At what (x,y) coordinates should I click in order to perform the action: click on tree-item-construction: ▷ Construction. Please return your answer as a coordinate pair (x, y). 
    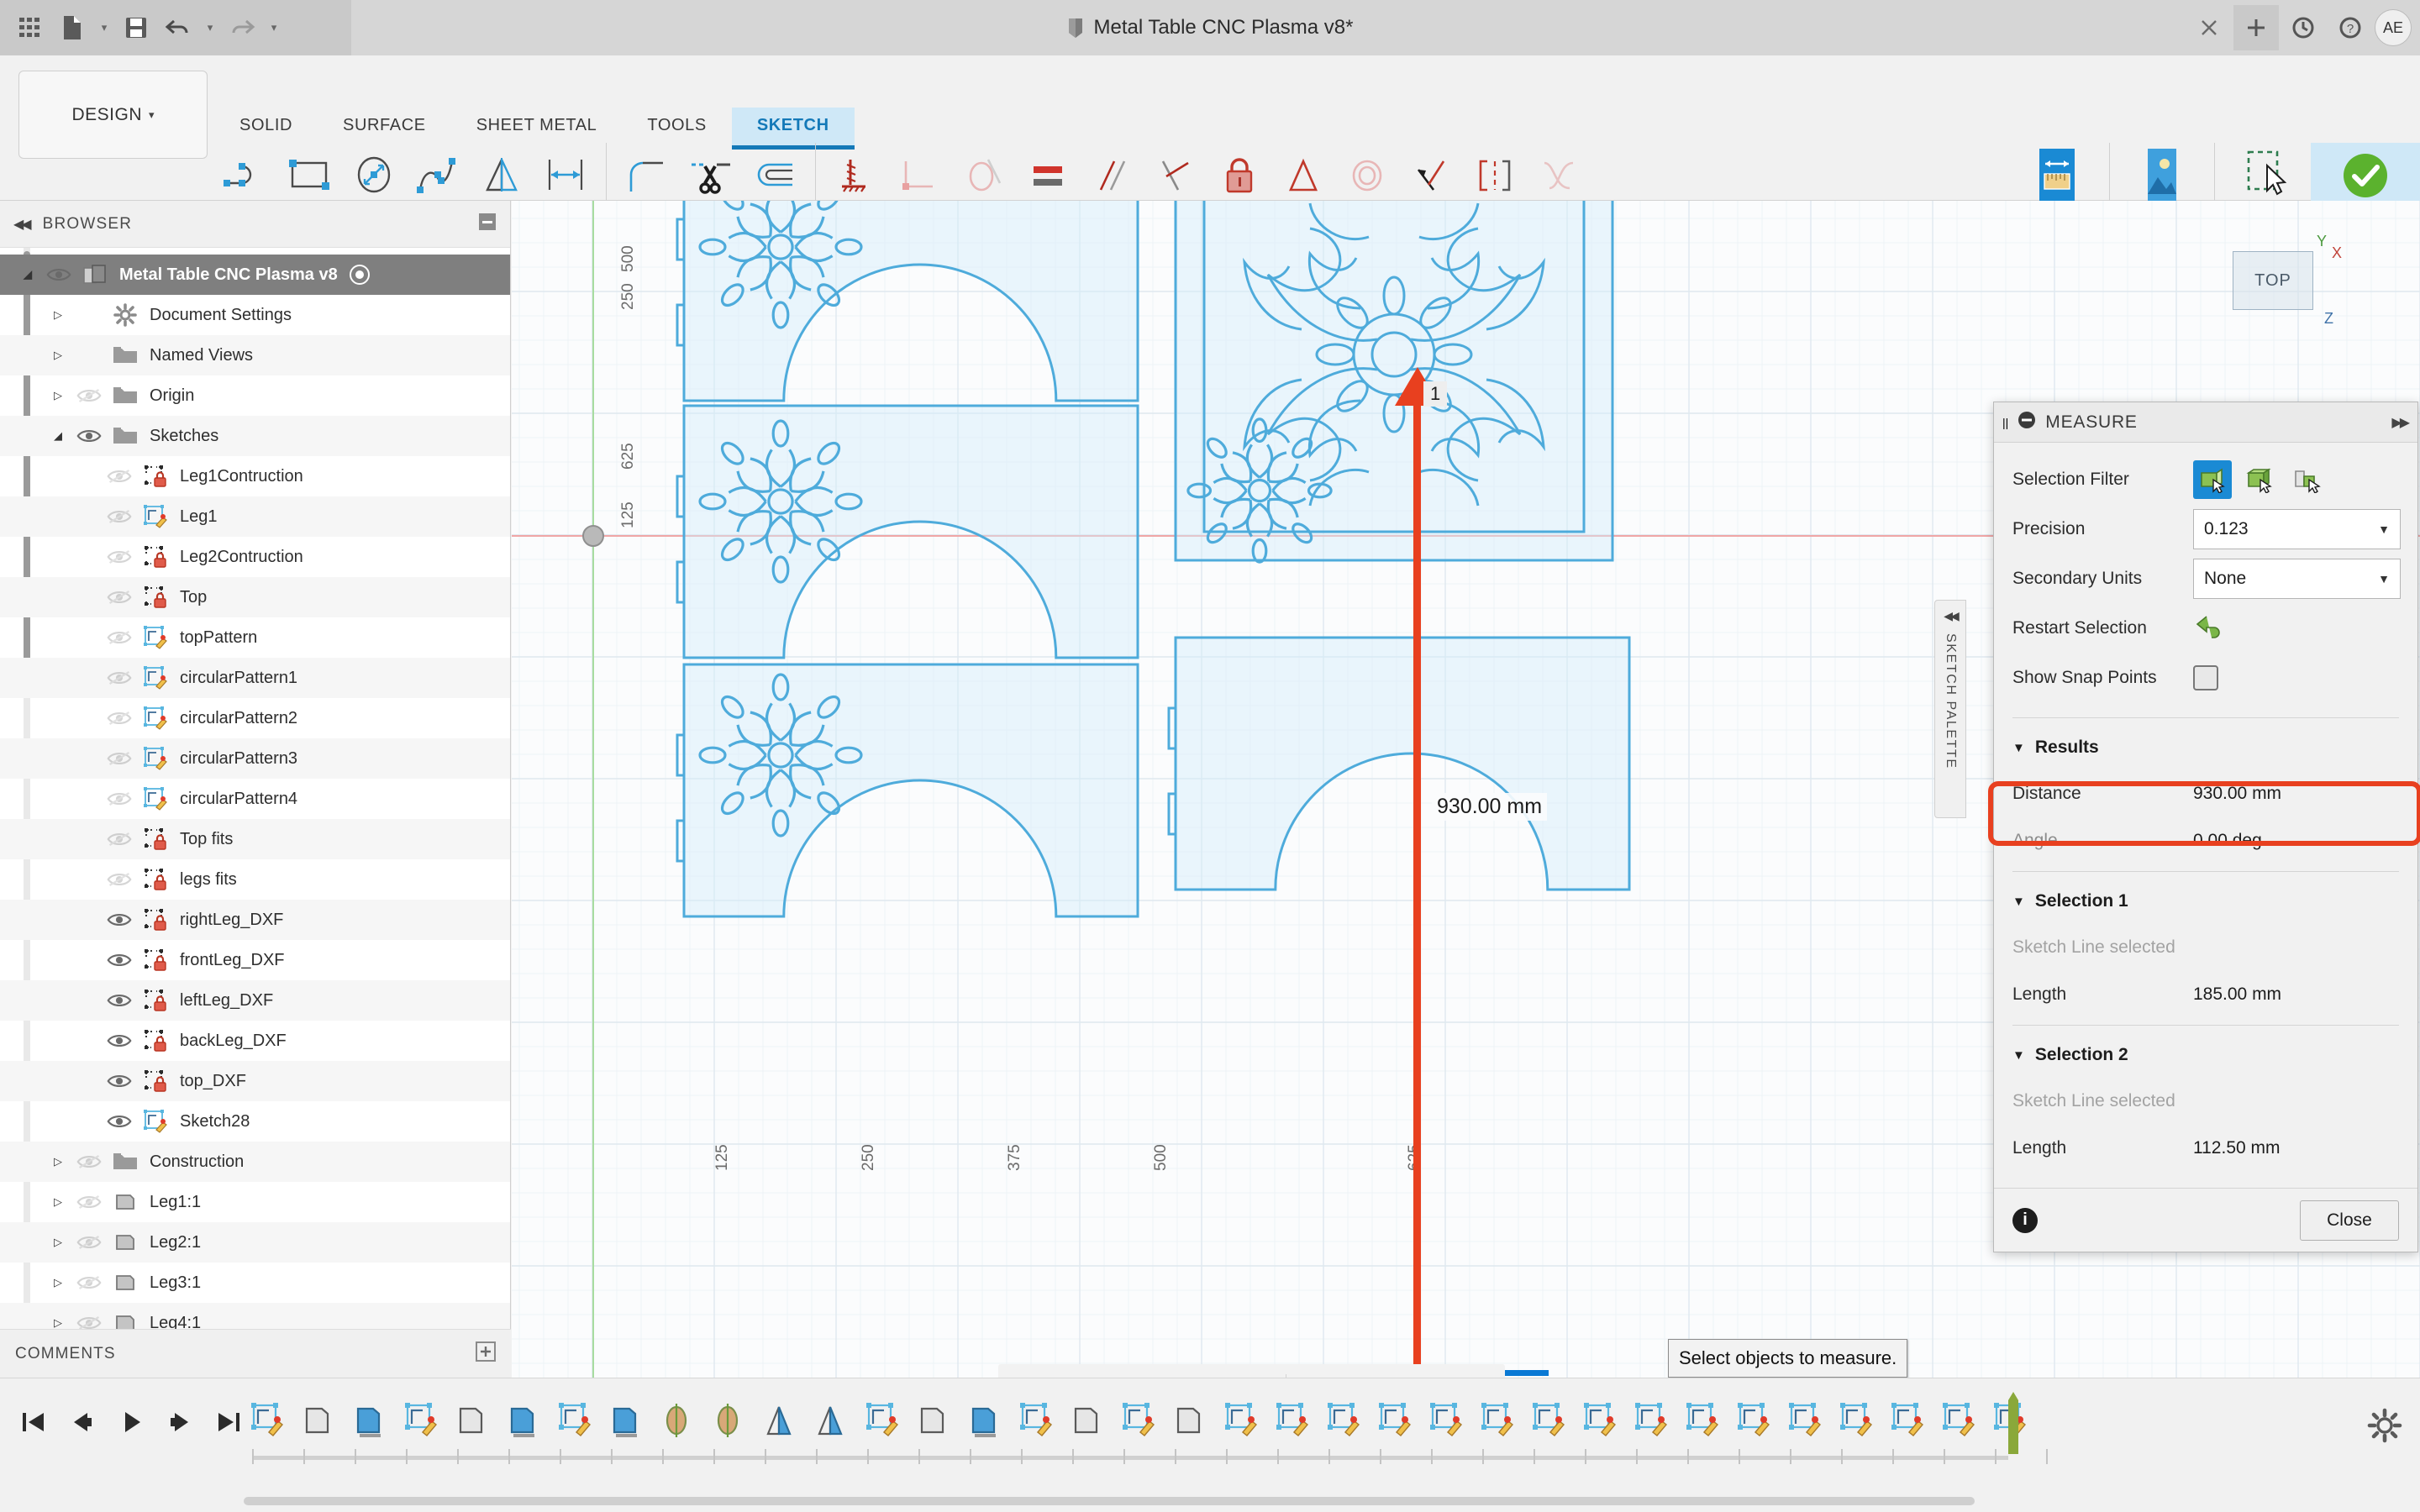
    Looking at the image, I should click on (255, 1162).